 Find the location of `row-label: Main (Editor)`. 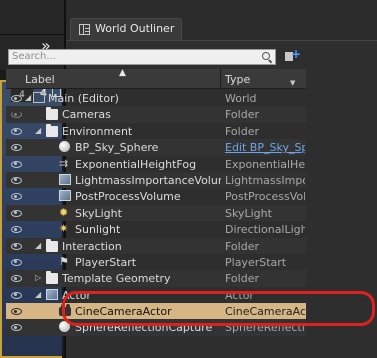

row-label: Main (Editor) is located at coordinates (83, 98).